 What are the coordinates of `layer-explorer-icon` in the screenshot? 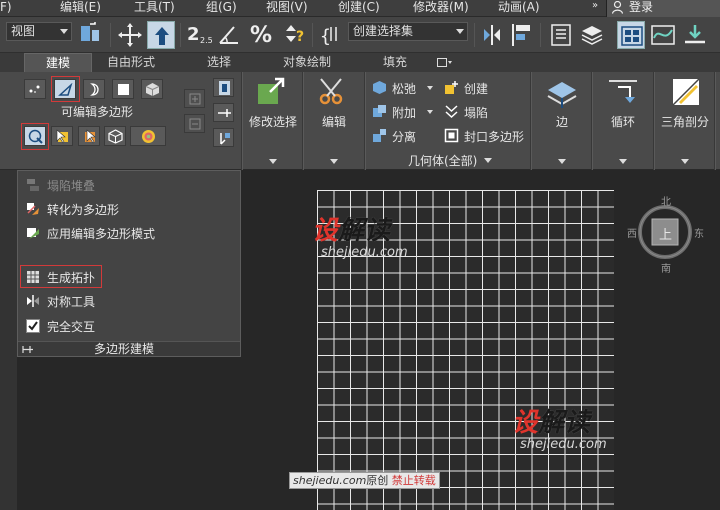 It's located at (592, 35).